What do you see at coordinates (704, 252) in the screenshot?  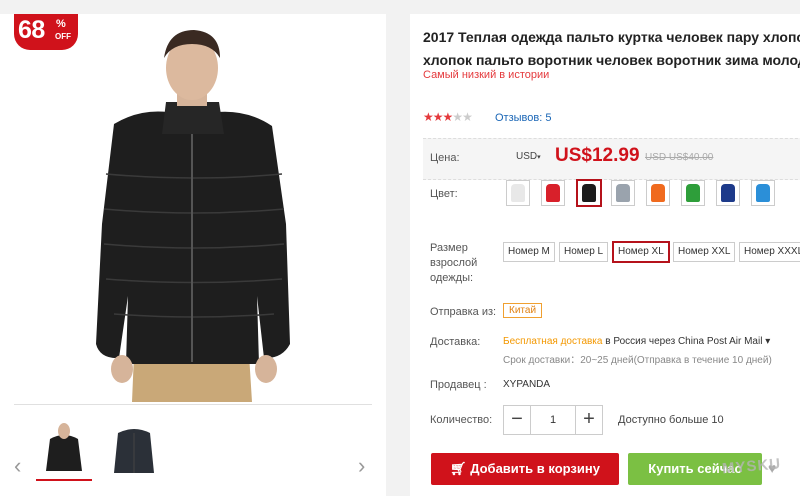 I see `size-option: Номер XXL` at bounding box center [704, 252].